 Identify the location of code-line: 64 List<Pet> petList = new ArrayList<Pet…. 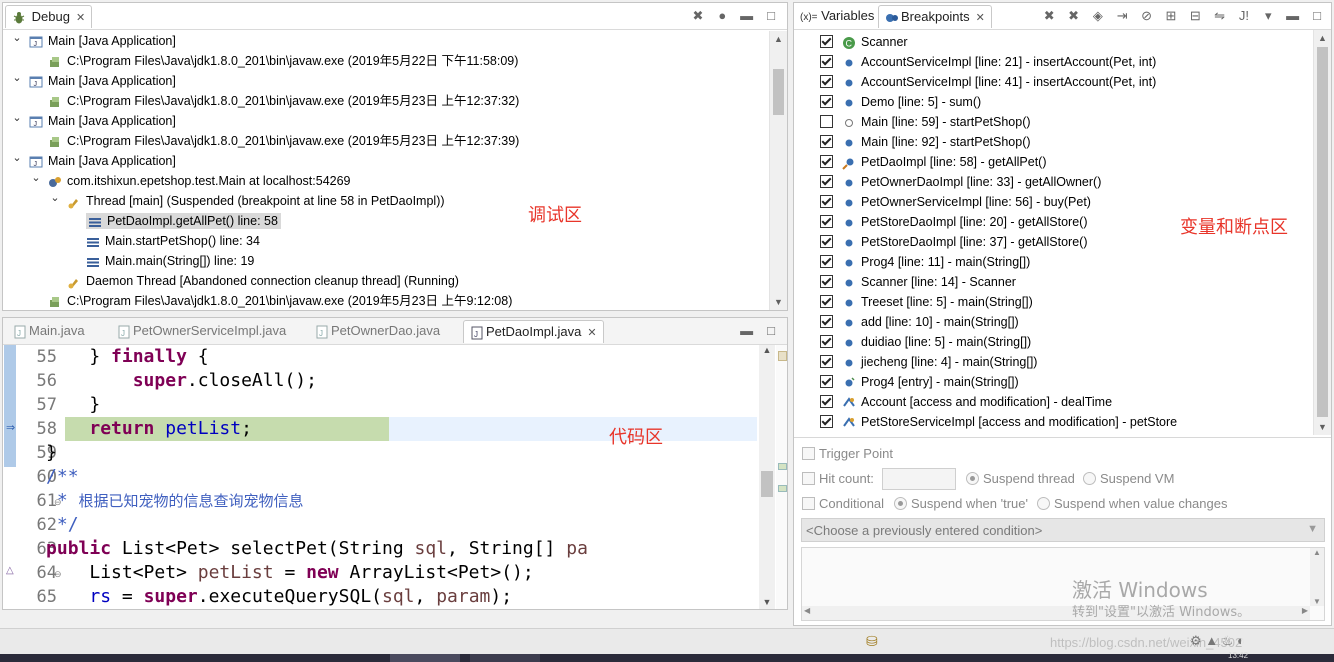
(373, 573).